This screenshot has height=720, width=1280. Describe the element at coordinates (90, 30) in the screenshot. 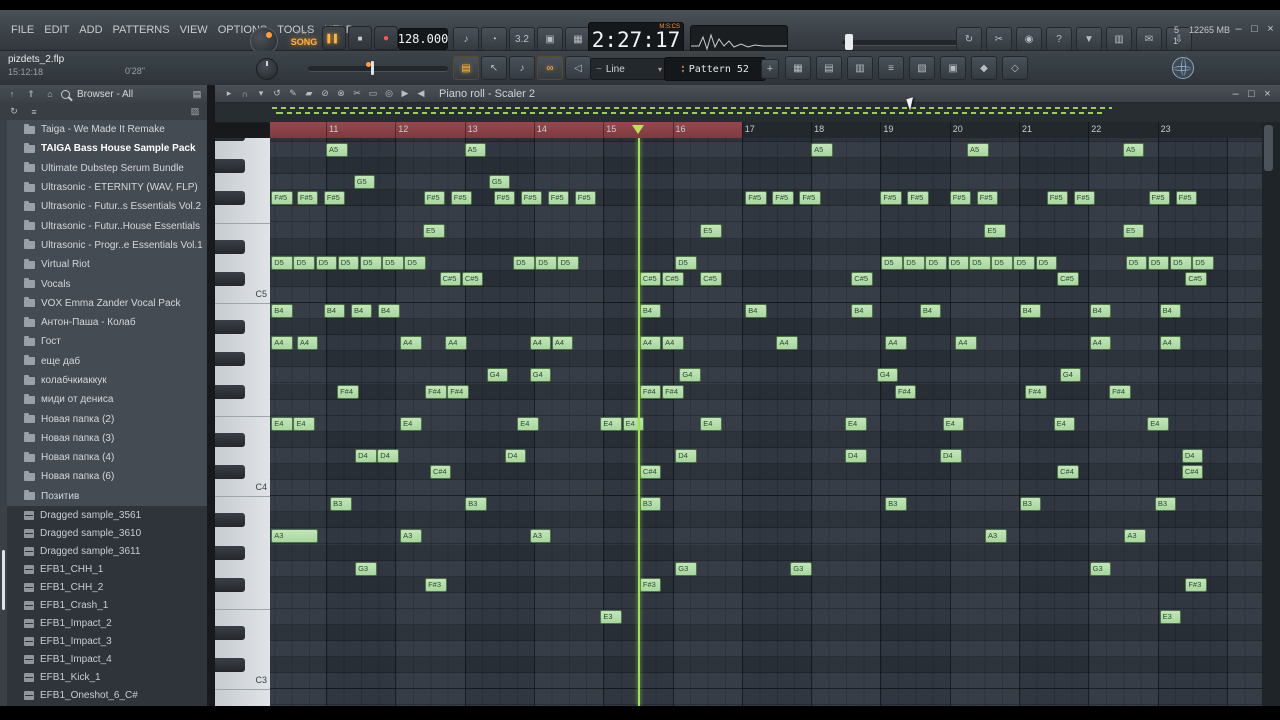

I see `menu-add: ADD` at that location.